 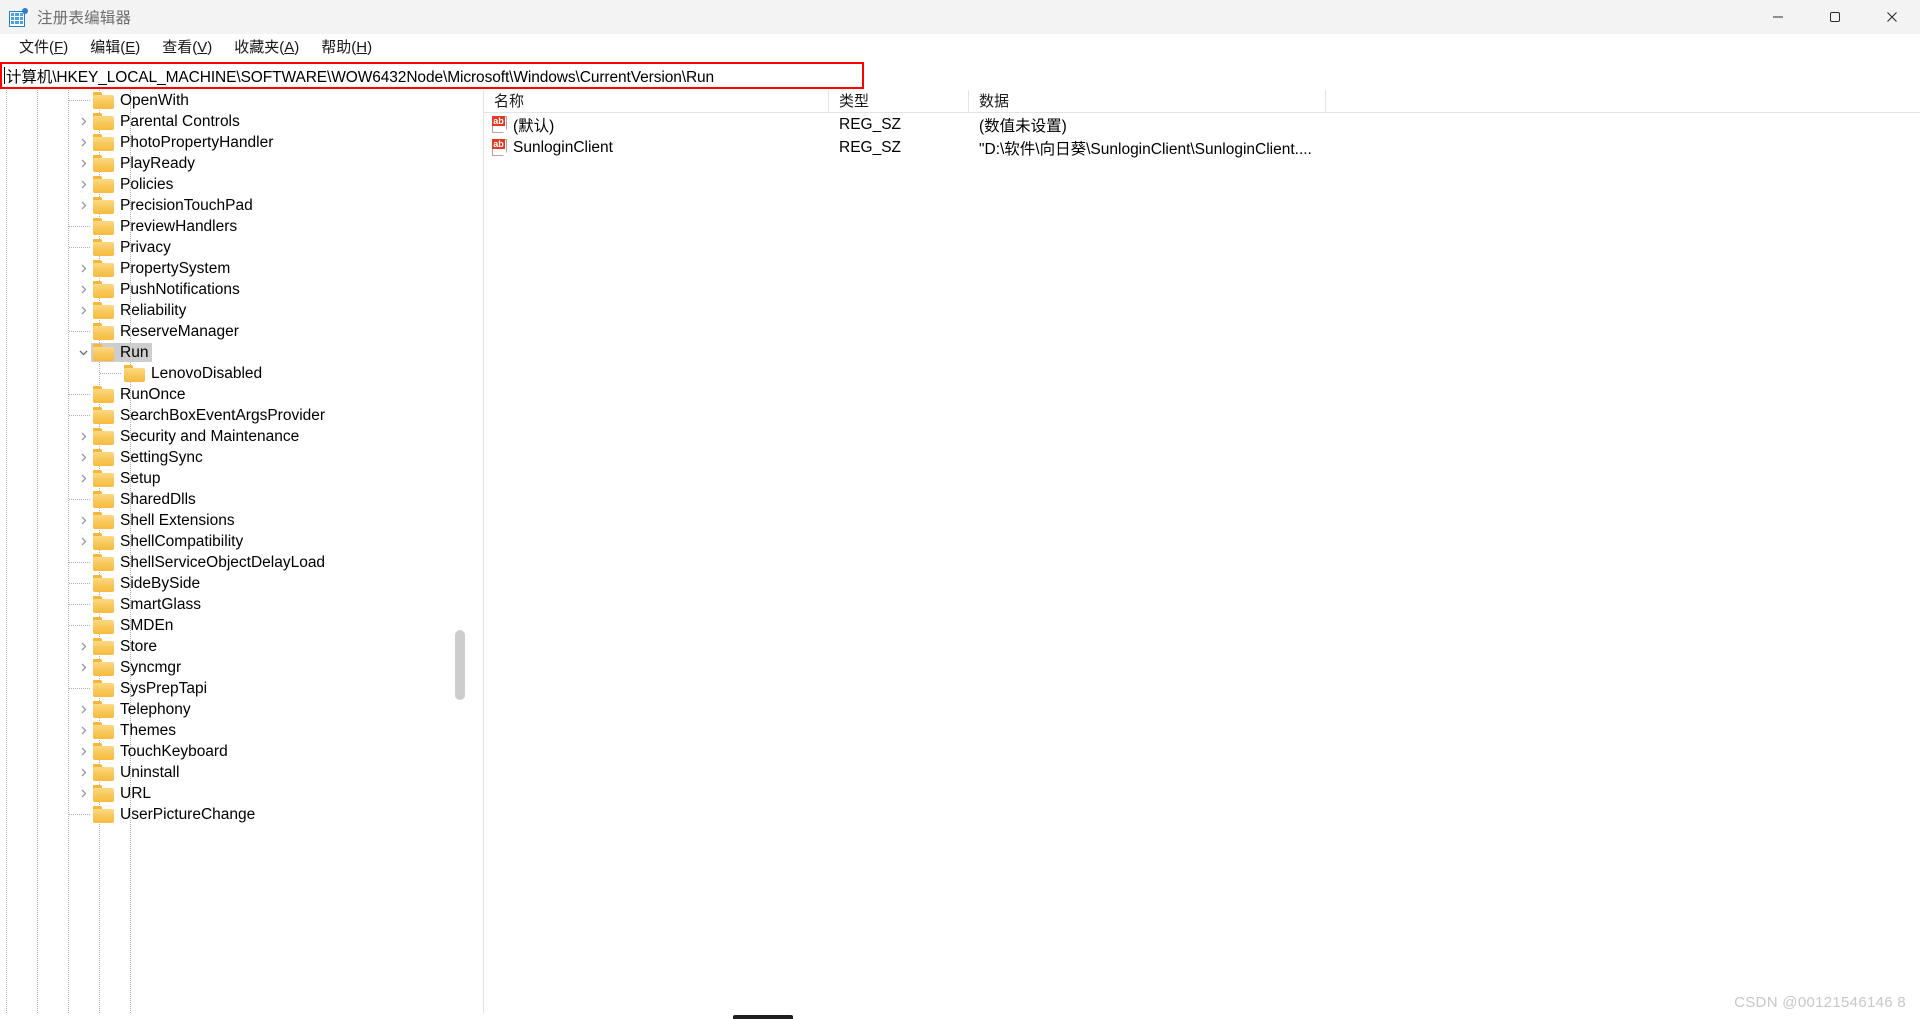 I want to click on tree-item-shellserviceobjectdelayload: ShellServiceObjectDelayLoad, so click(x=231, y=562).